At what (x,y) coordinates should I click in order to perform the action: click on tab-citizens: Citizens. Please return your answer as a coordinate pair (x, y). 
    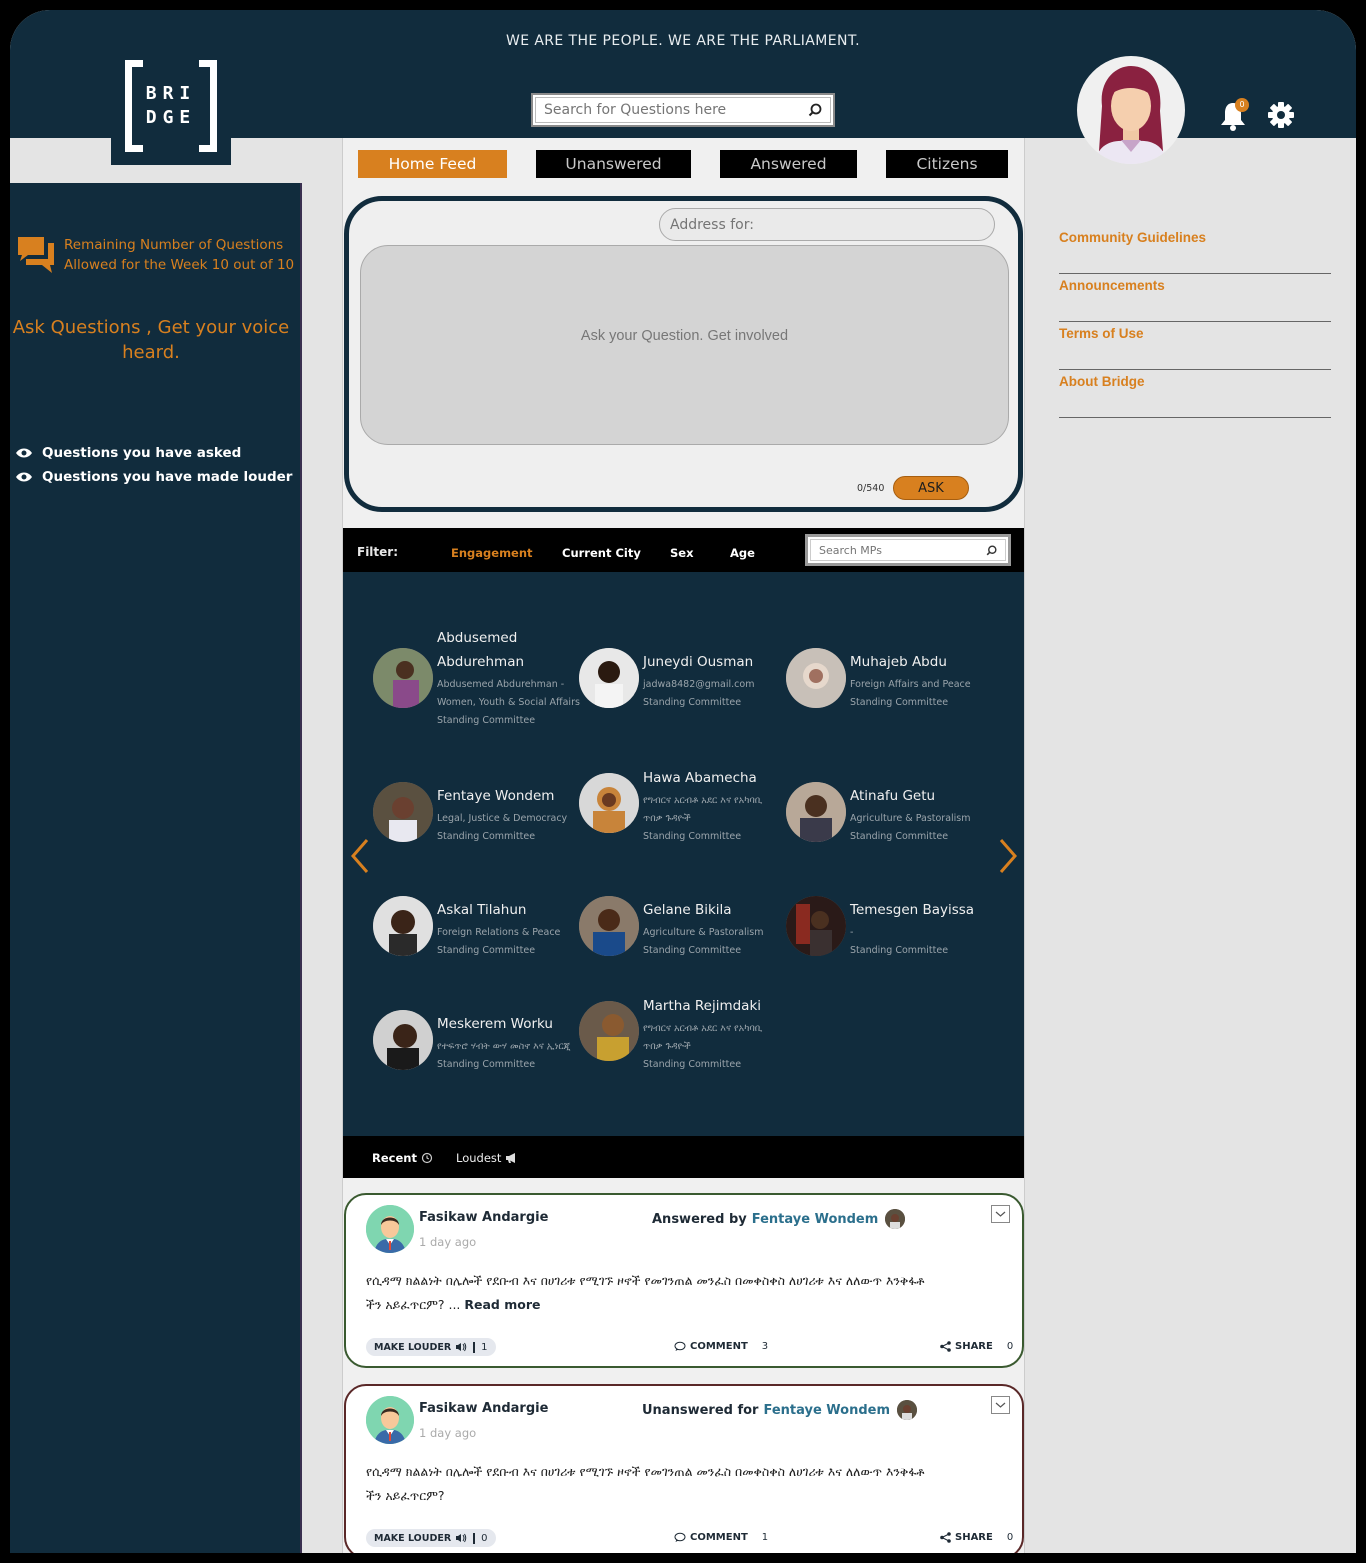
    Looking at the image, I should click on (947, 164).